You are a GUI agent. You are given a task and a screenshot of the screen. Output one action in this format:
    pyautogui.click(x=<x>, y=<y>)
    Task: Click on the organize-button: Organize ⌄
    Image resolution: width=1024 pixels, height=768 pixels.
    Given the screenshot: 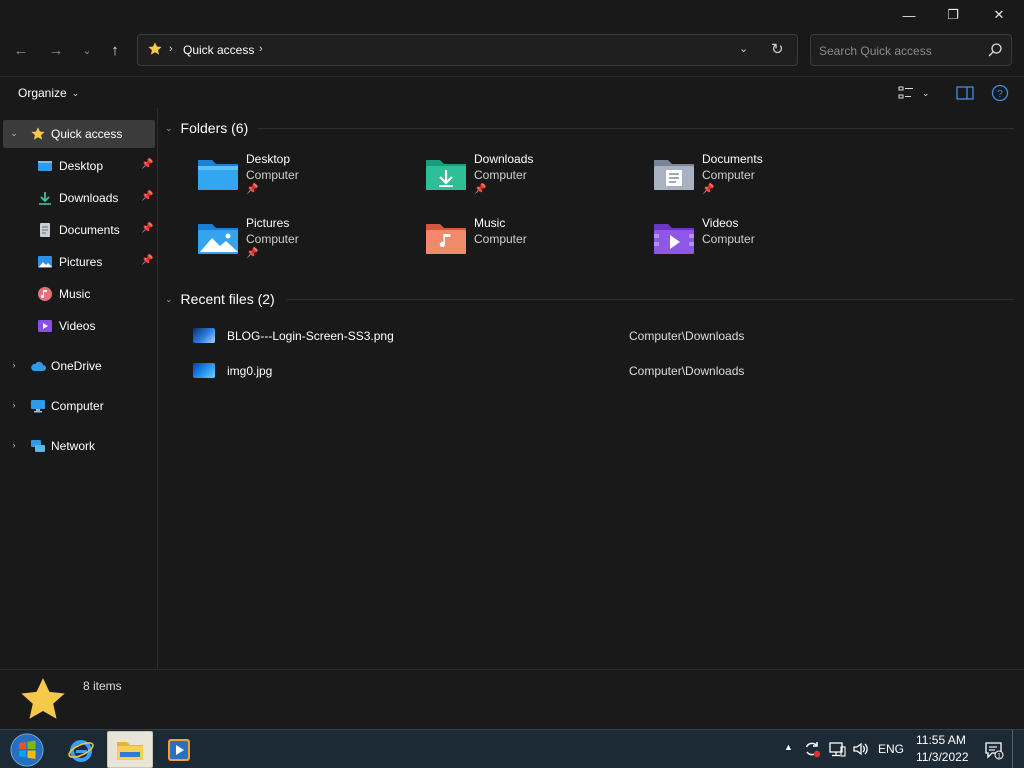 What is the action you would take?
    pyautogui.click(x=48, y=93)
    